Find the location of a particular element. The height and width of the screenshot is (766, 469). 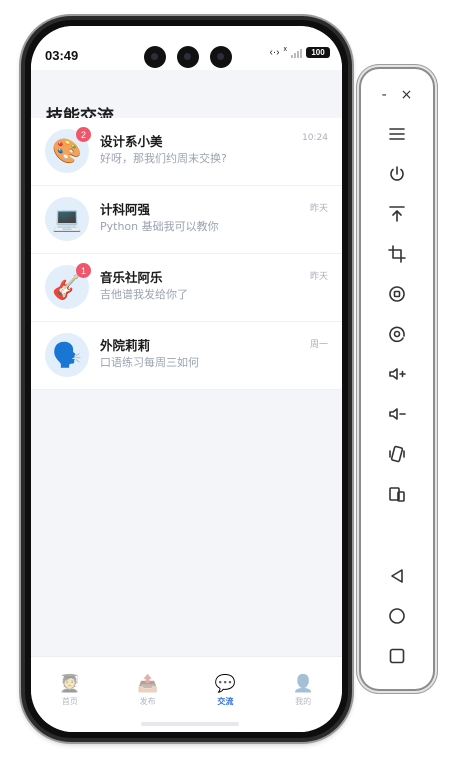

unread-badge: 2 is located at coordinates (83, 134).